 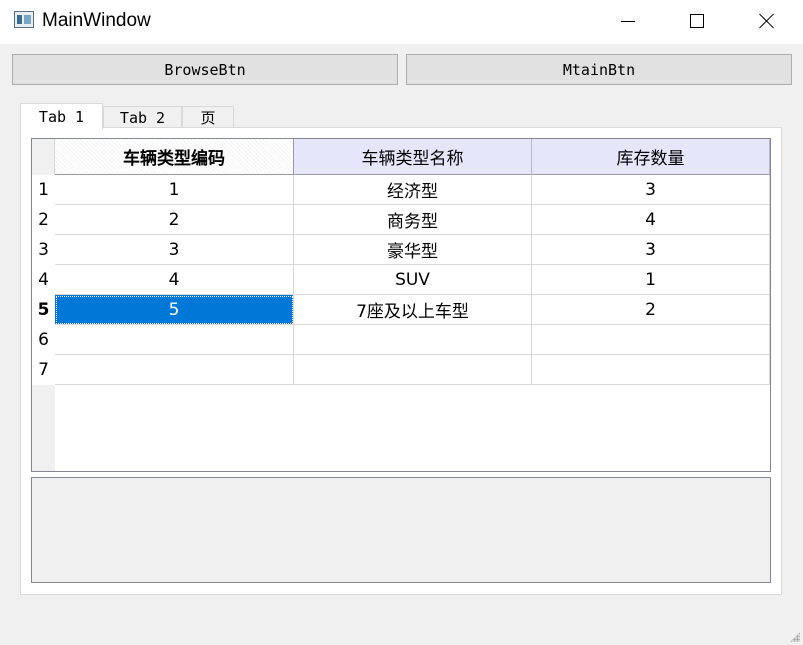 What do you see at coordinates (767, 22) in the screenshot?
I see `close-icon` at bounding box center [767, 22].